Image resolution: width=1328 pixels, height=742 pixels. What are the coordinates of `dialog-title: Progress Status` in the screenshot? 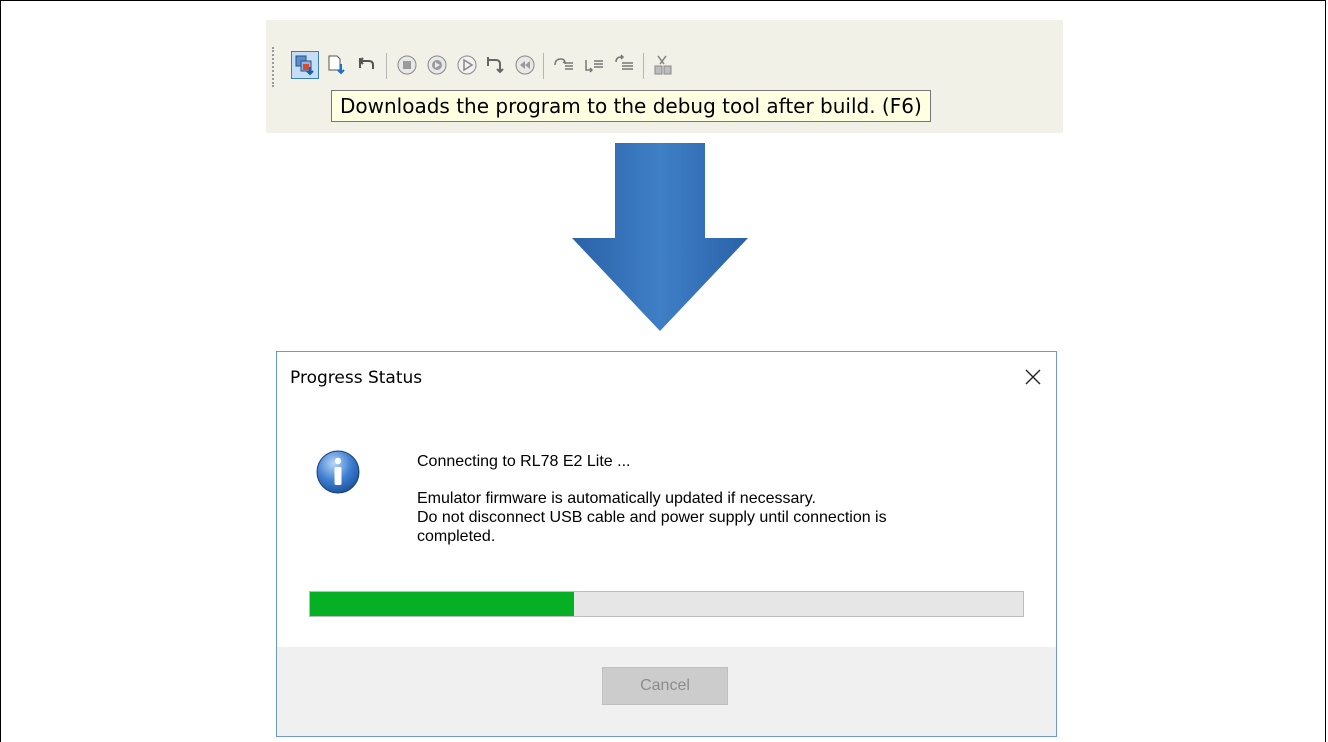 It's located at (356, 378).